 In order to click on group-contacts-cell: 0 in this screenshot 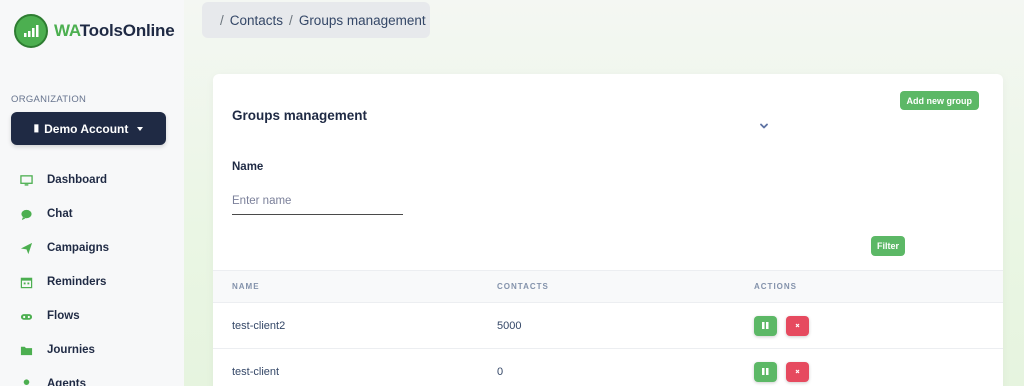, I will do `click(500, 371)`.